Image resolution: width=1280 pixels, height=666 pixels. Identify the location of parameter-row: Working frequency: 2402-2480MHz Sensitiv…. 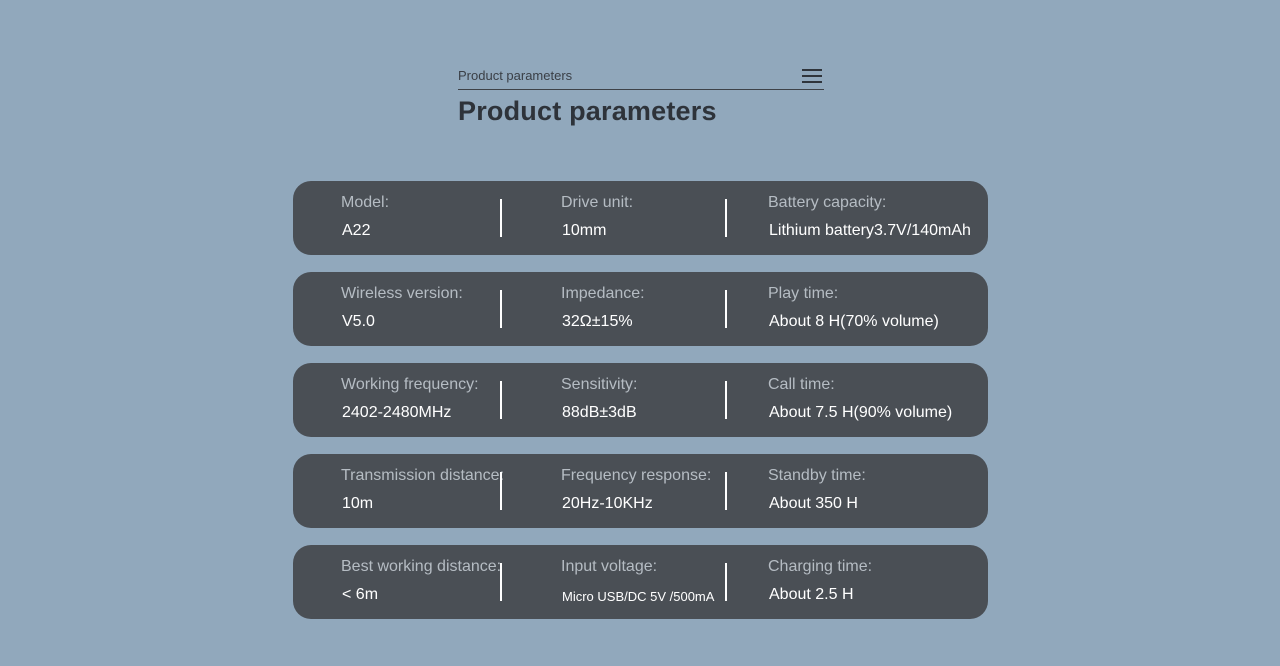
(640, 400).